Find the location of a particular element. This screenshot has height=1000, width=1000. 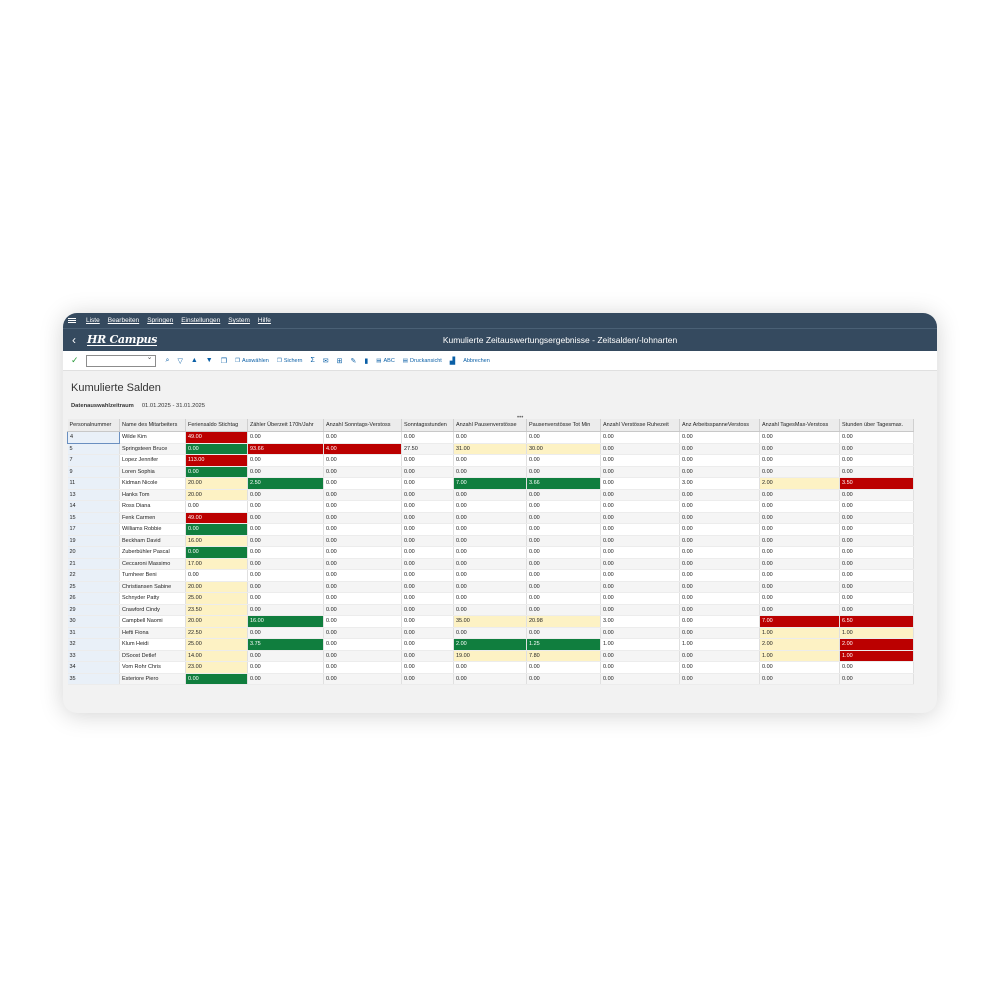

personnel-number-cell: 22 is located at coordinates (93, 575).